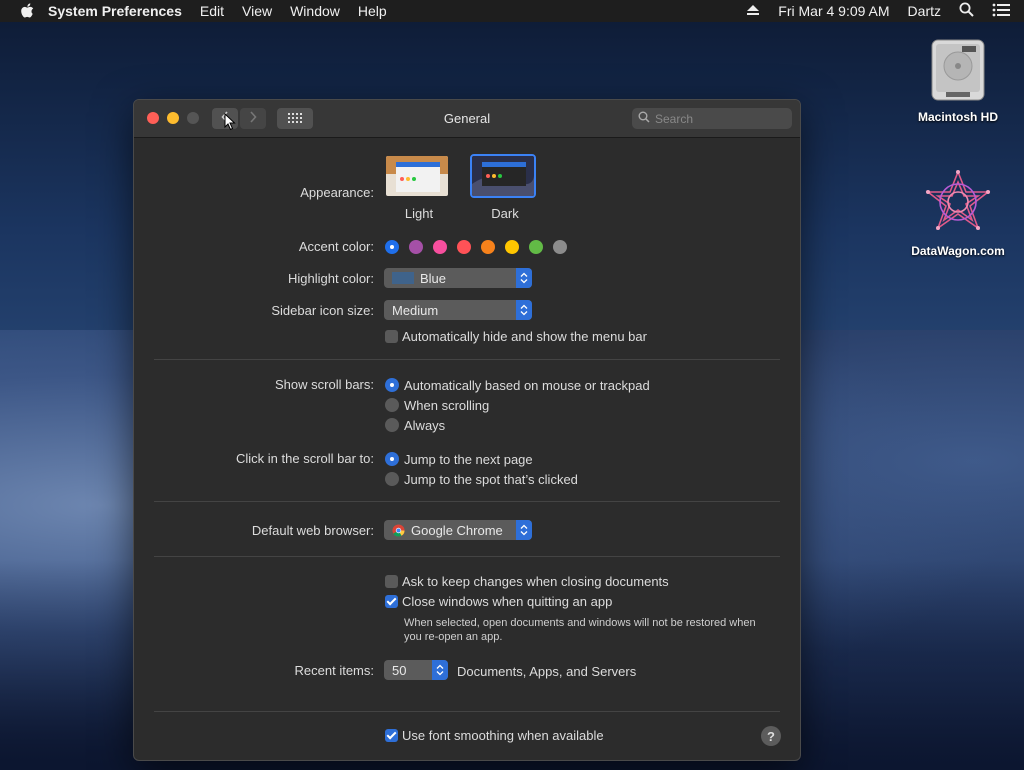 The image size is (1024, 770). I want to click on chrome-icon, so click(398, 530).